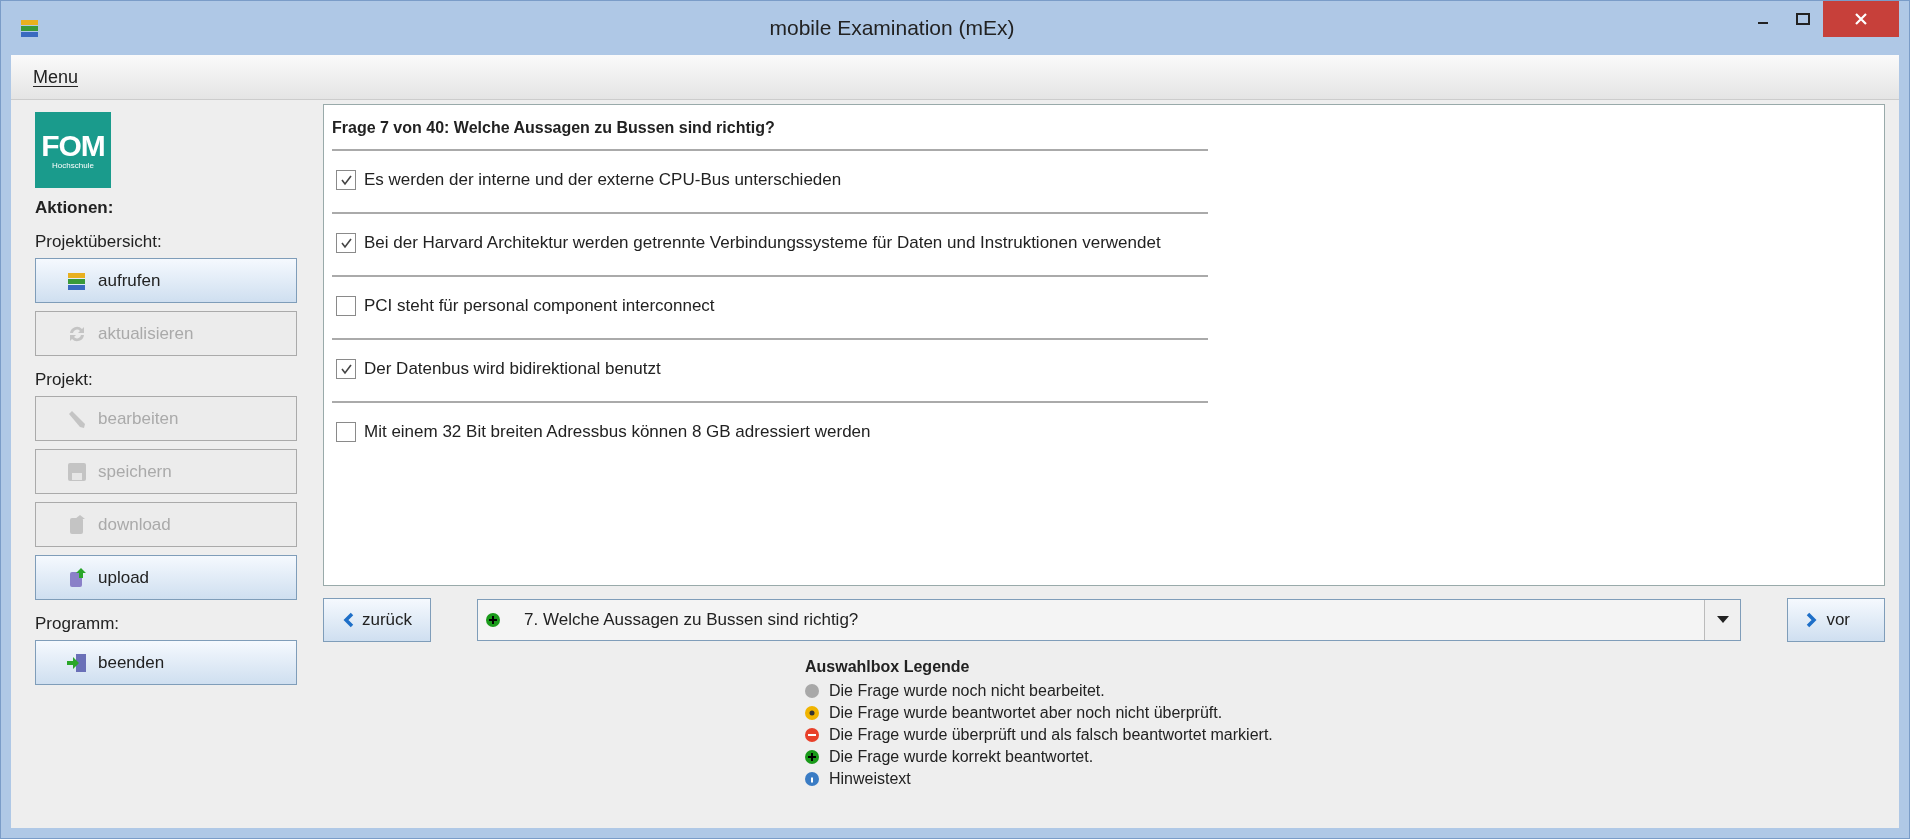 This screenshot has height=839, width=1910. Describe the element at coordinates (870, 779) in the screenshot. I see `legend-text: Hinweistext` at that location.